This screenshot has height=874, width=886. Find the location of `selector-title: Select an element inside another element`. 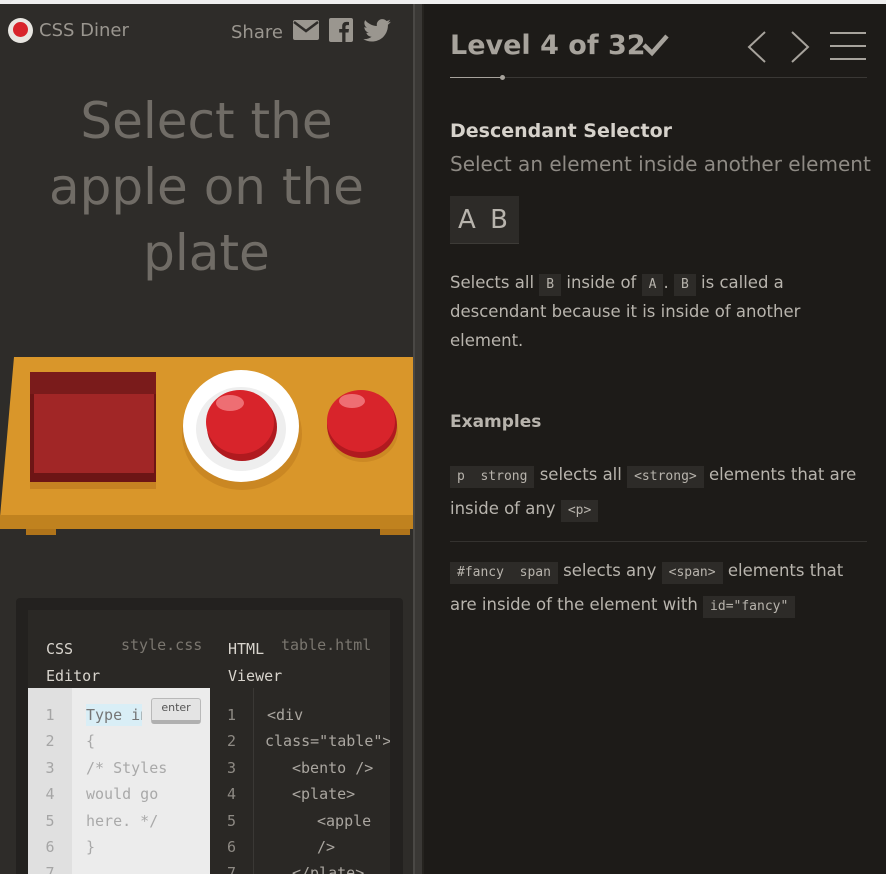

selector-title: Select an element inside another element is located at coordinates (660, 164).